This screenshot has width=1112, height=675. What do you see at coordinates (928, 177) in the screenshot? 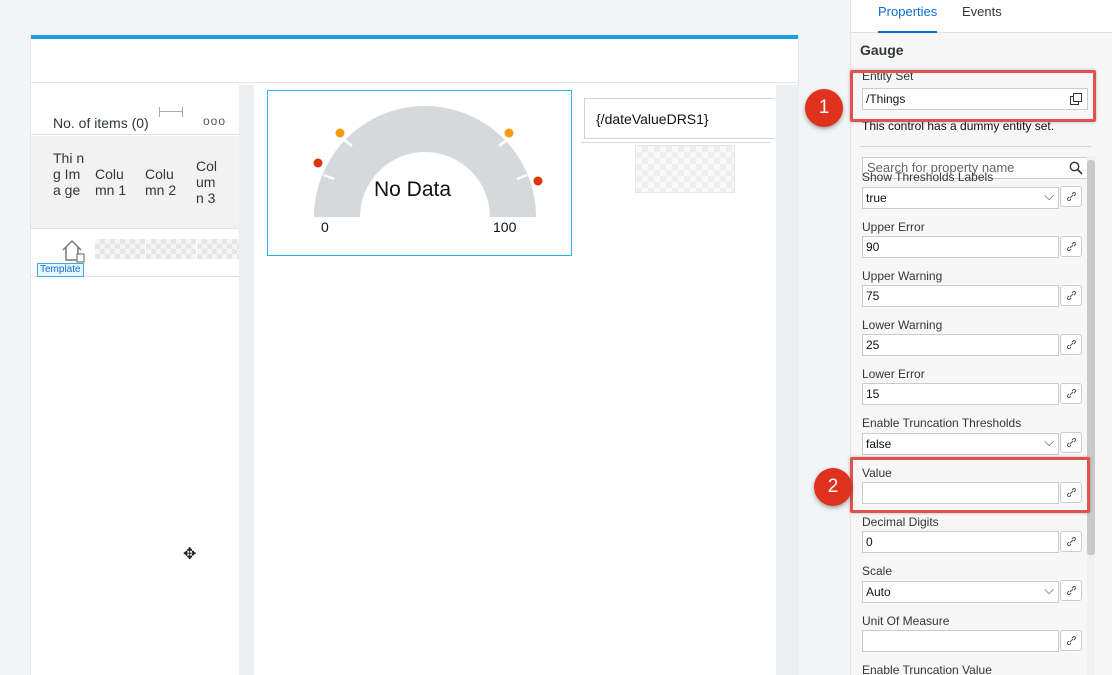
I see `show-thresholds-labels-label: Show Thresholds Labels` at bounding box center [928, 177].